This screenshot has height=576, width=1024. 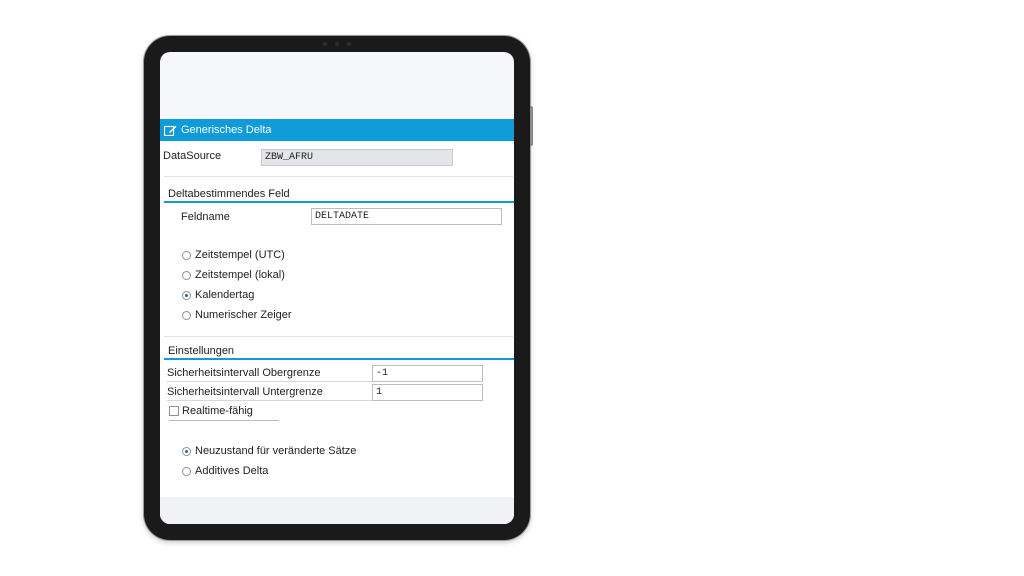 I want to click on realtime-checkbox: Realtime-fähig, so click(x=211, y=411).